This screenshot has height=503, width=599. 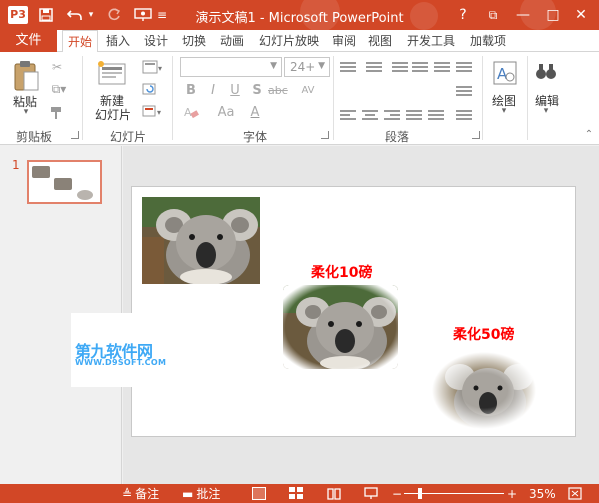 I want to click on clear-format-icon: A, so click(x=191, y=113).